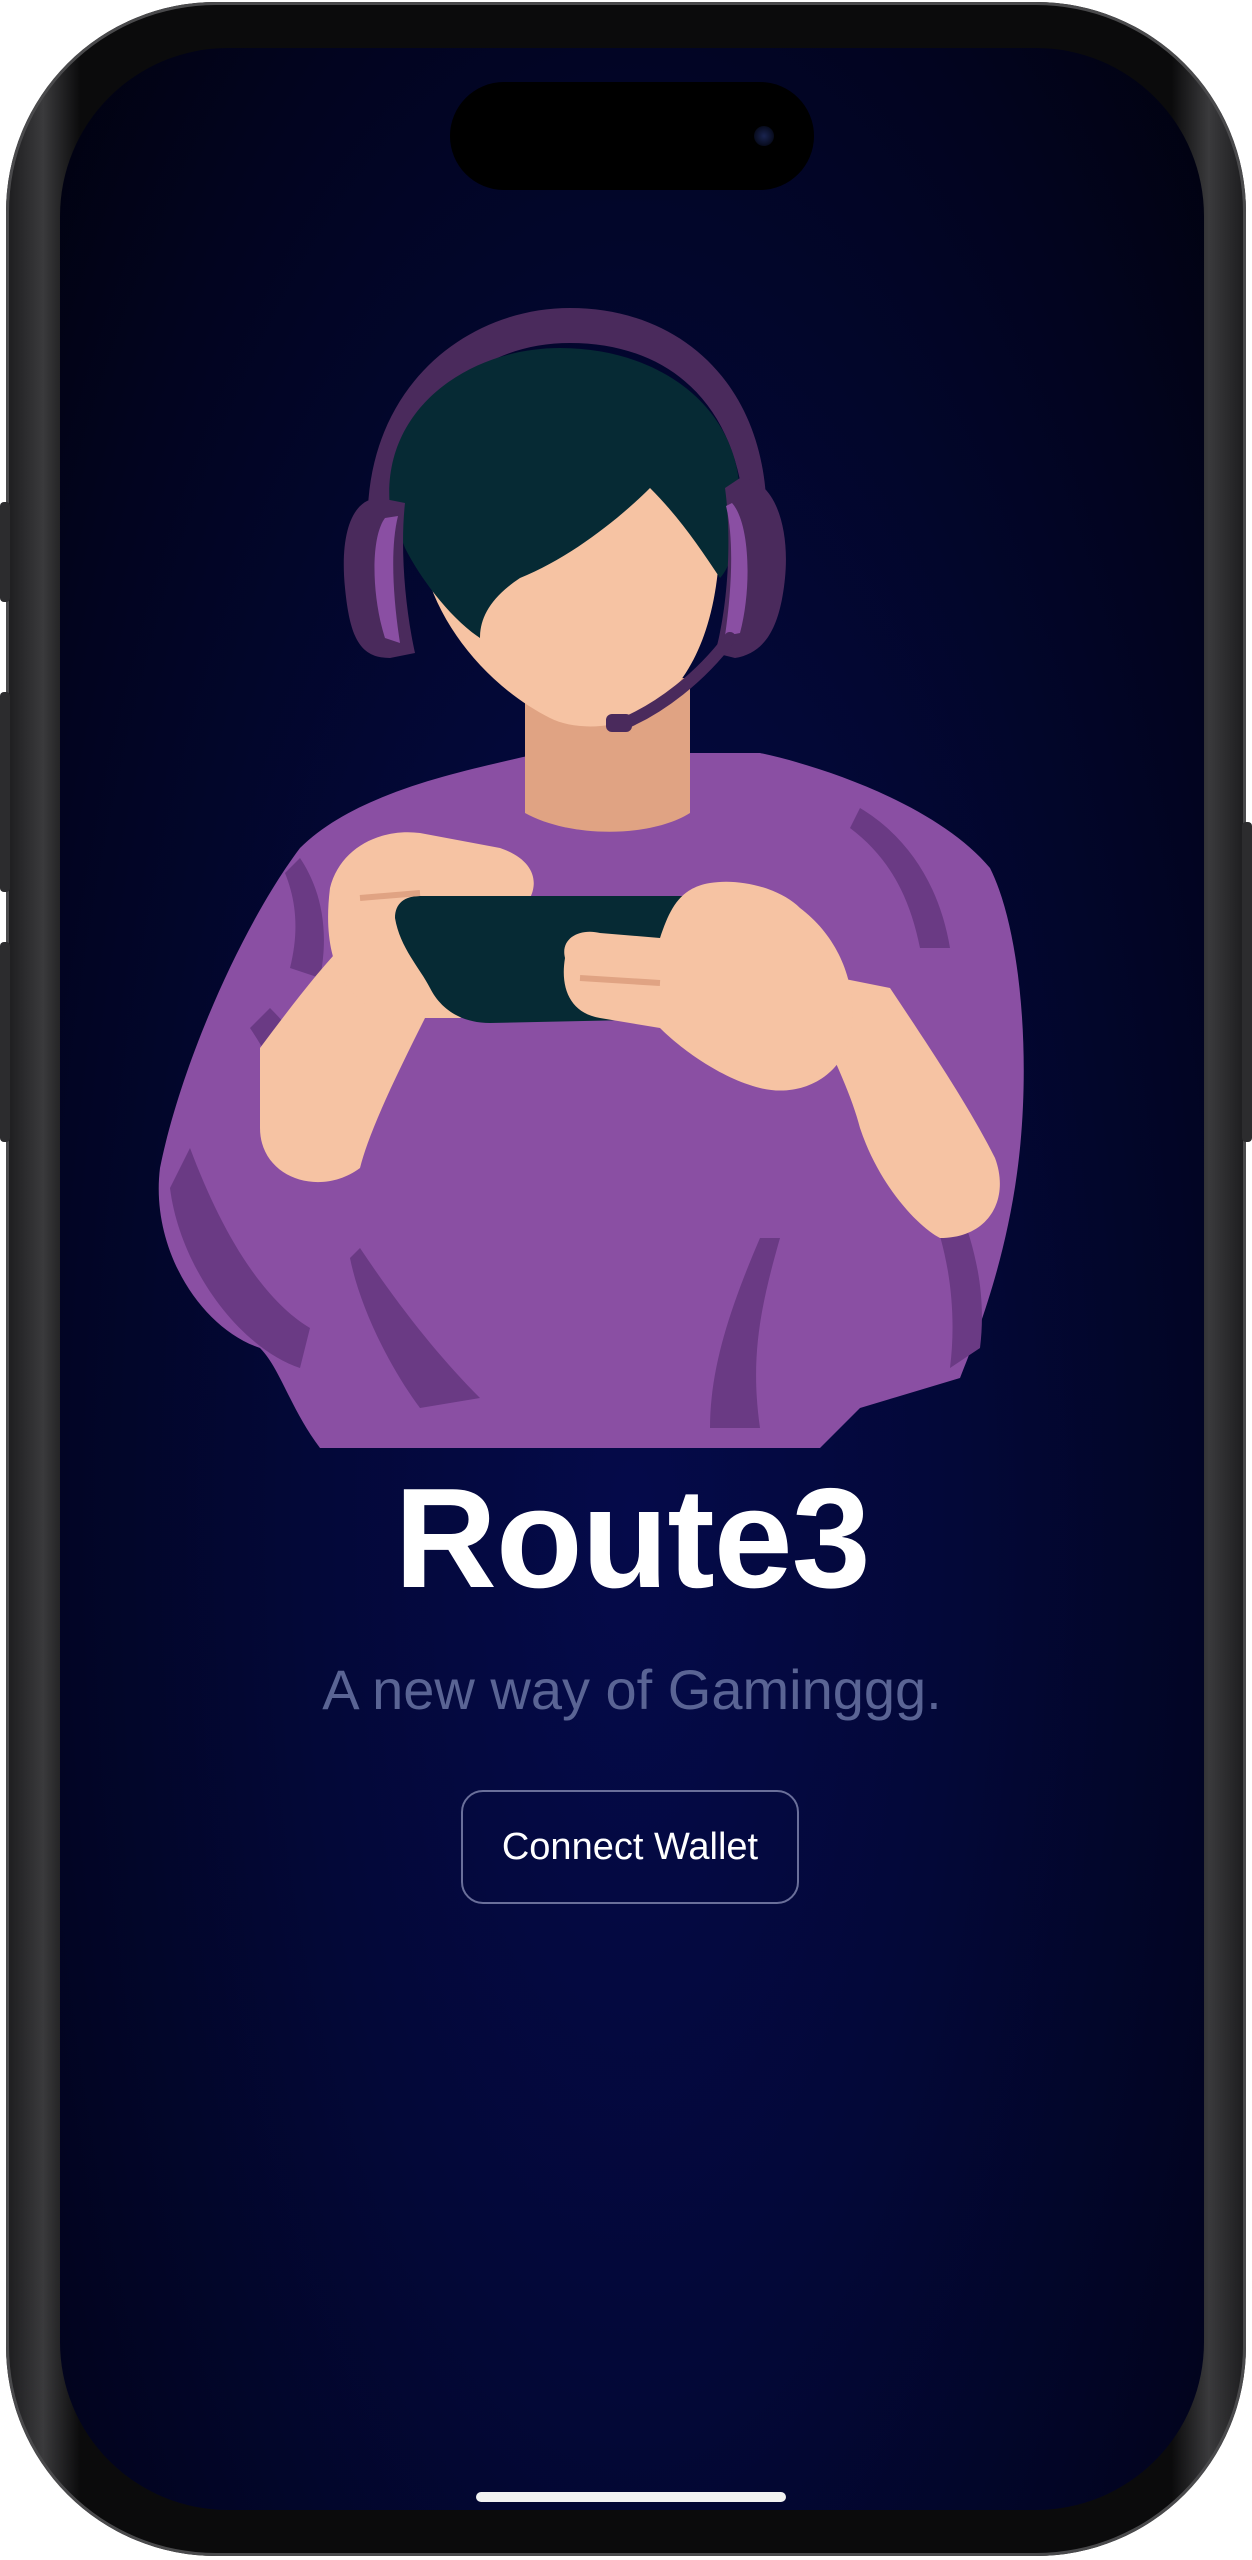  What do you see at coordinates (632, 1689) in the screenshot?
I see `app-subtitle: A new way of Gaminggg.` at bounding box center [632, 1689].